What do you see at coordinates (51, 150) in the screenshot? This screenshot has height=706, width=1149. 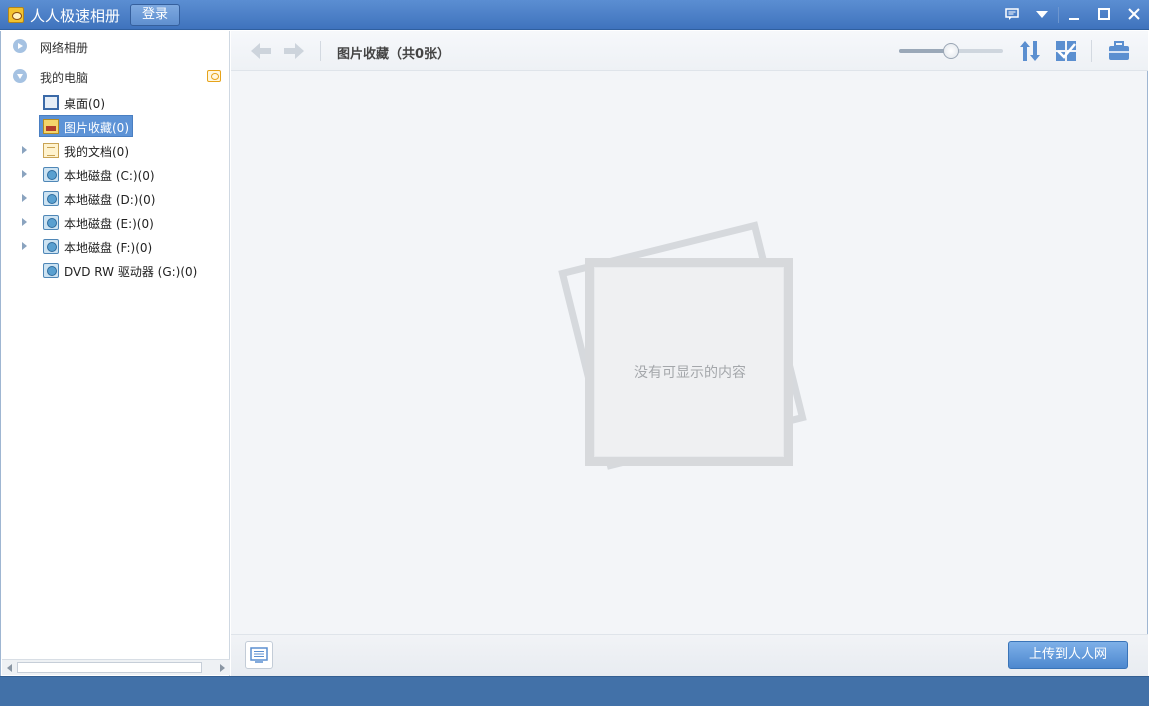 I see `documents-icon` at bounding box center [51, 150].